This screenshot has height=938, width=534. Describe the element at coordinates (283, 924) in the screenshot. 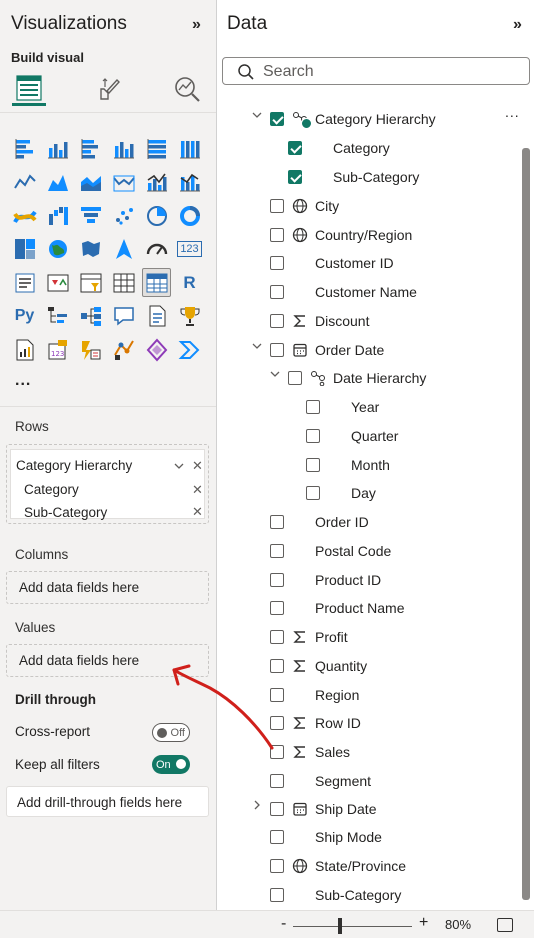

I see `zoom-out-button: -` at that location.